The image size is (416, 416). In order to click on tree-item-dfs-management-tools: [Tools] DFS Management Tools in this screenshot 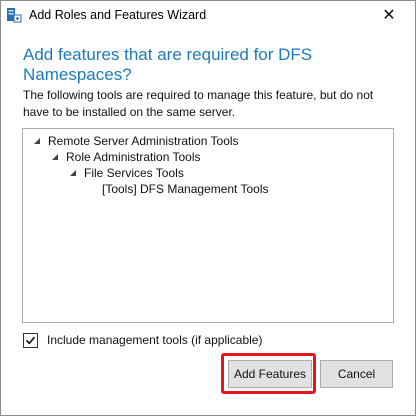, I will do `click(185, 189)`.